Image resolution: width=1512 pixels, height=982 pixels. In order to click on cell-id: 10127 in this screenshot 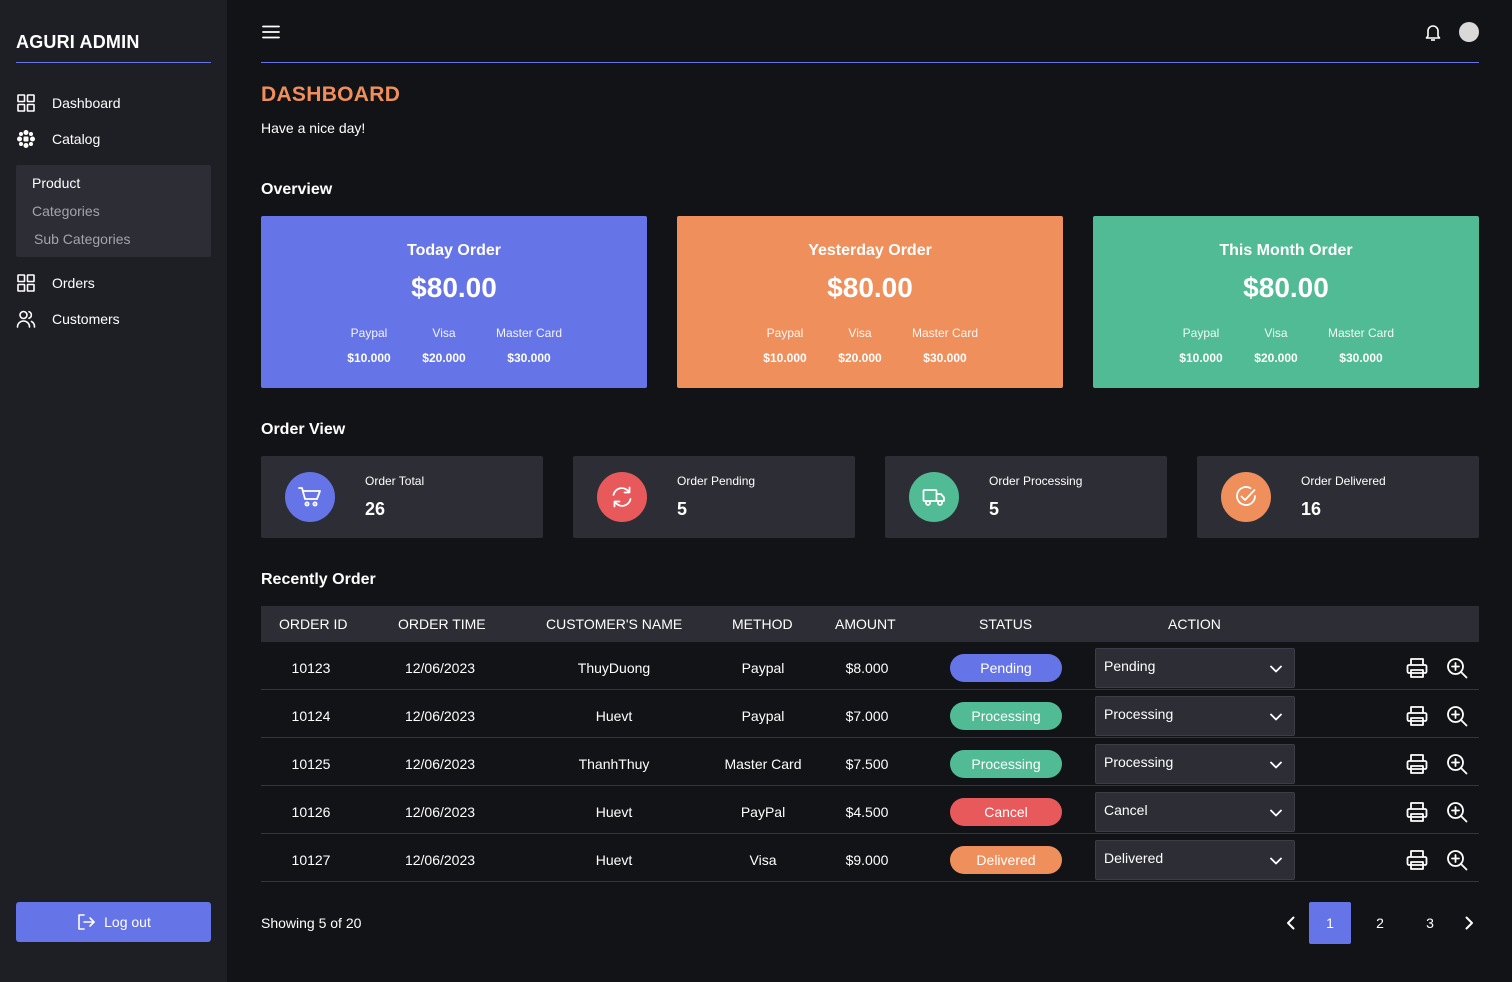, I will do `click(311, 860)`.